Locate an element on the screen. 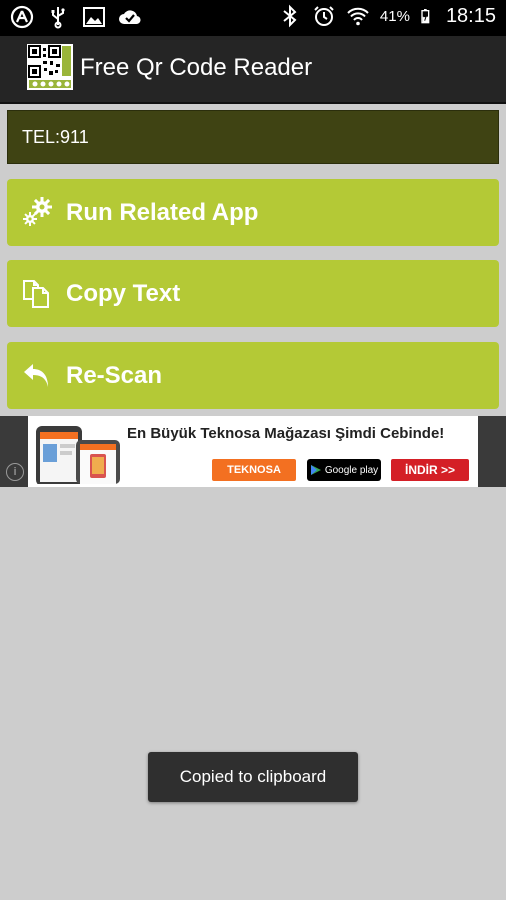 The image size is (506, 900). status-left-icons is located at coordinates (76, 17).